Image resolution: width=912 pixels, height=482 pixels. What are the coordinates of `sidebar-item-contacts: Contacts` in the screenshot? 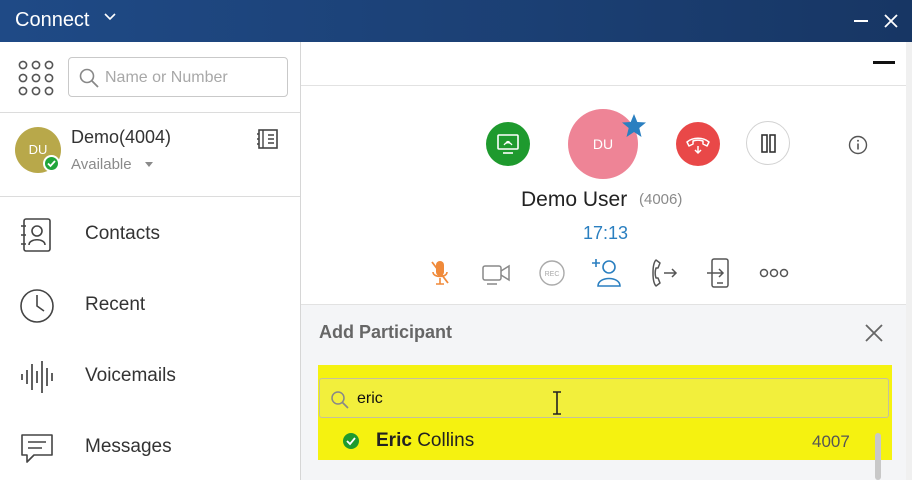 It's located at (150, 234).